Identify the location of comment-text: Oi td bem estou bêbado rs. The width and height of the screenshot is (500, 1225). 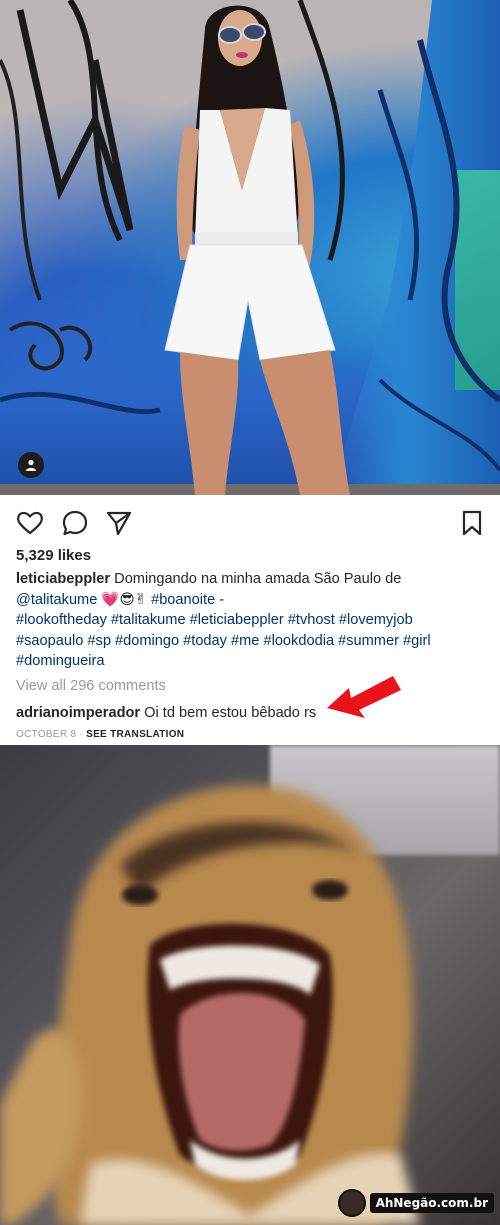
(230, 713).